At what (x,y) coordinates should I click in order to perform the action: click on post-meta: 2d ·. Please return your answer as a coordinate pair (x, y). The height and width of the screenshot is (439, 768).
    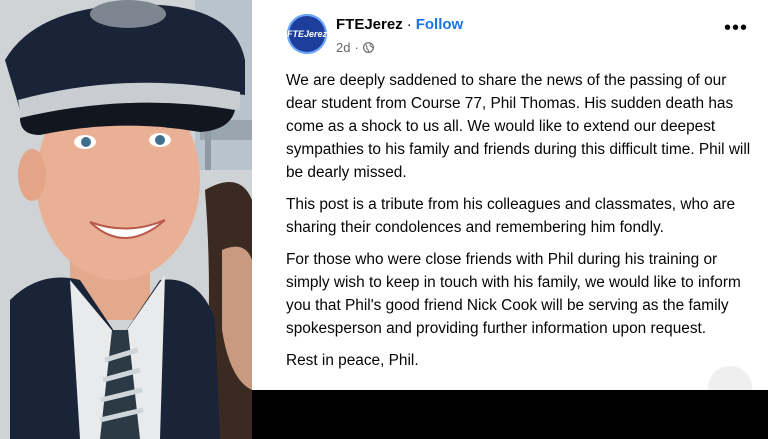
    Looking at the image, I should click on (355, 47).